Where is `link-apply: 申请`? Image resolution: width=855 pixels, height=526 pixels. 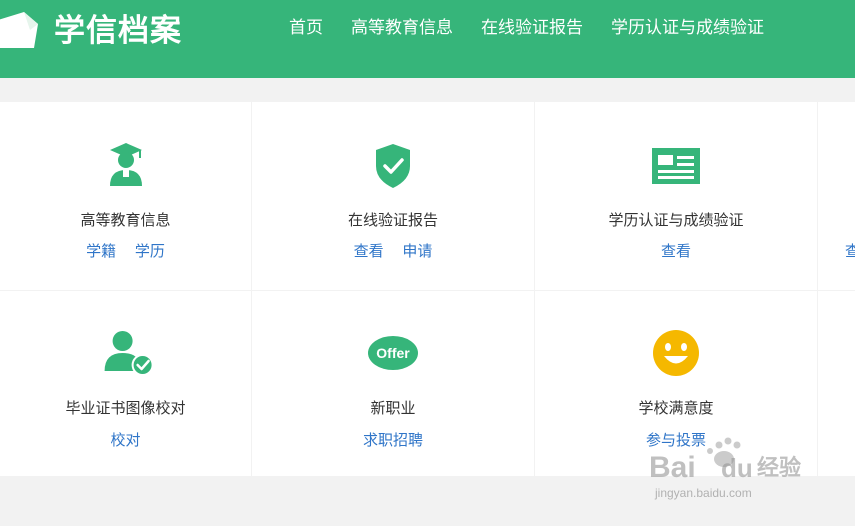 link-apply: 申请 is located at coordinates (417, 251).